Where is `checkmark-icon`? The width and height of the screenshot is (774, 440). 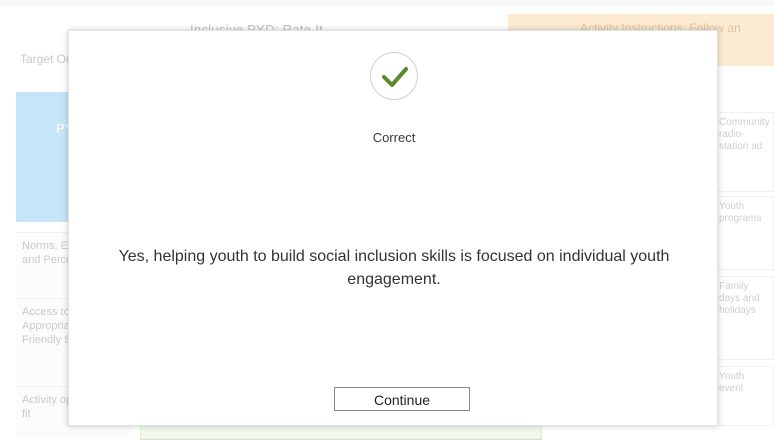
checkmark-icon is located at coordinates (395, 77).